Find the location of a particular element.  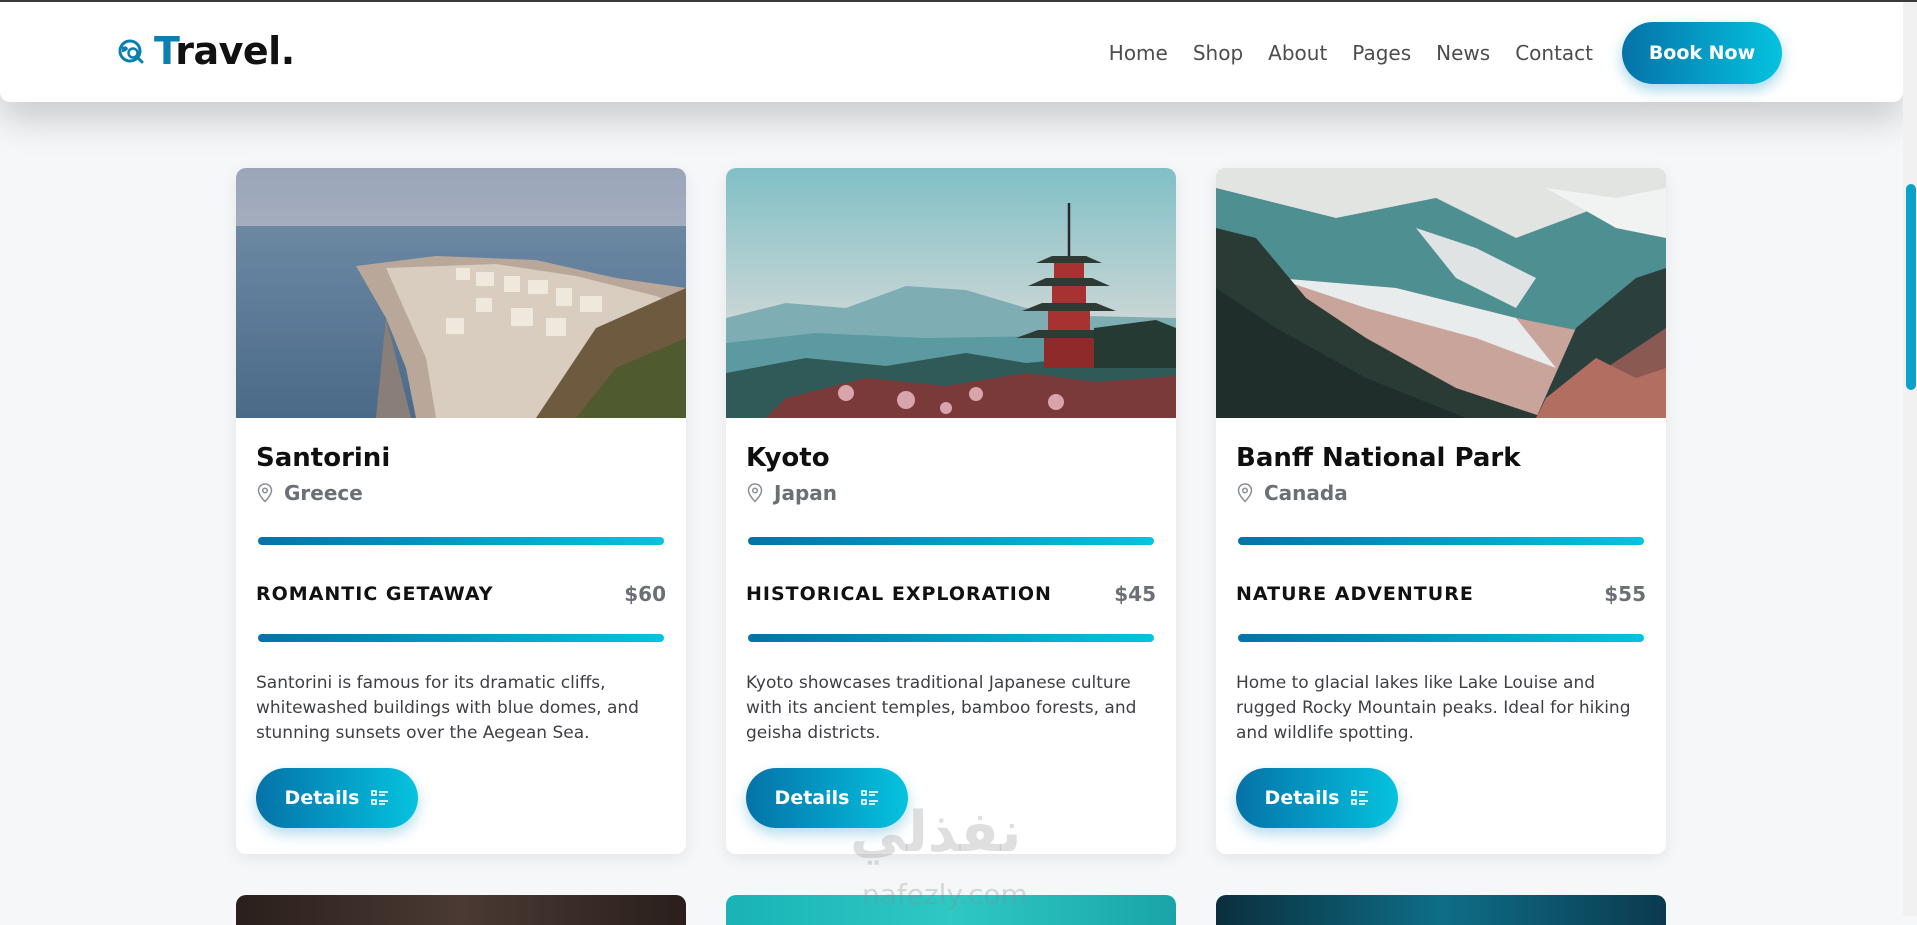

main-nav: Home Shop About Pages News Contact is located at coordinates (1351, 53).